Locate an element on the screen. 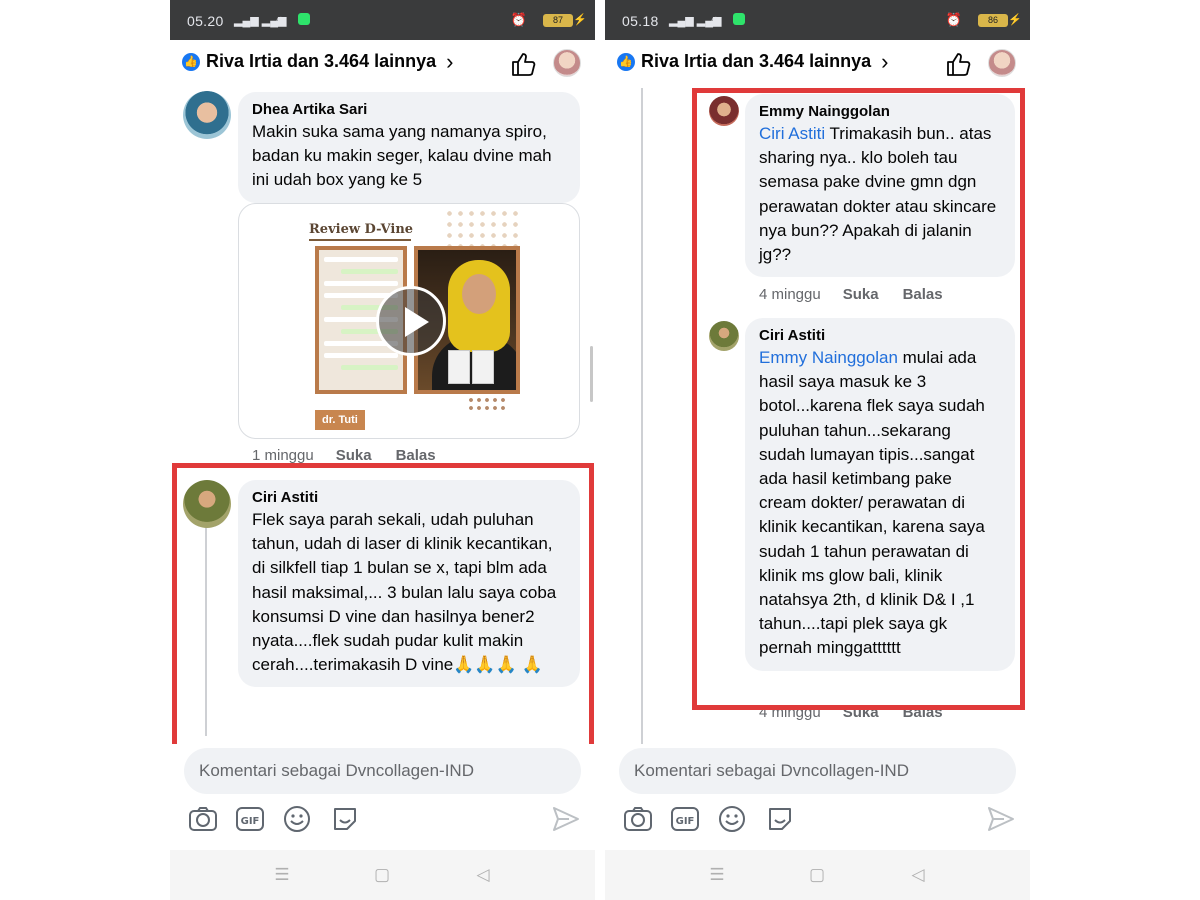 This screenshot has width=1200, height=900. comment-time: 1 minggu is located at coordinates (283, 455).